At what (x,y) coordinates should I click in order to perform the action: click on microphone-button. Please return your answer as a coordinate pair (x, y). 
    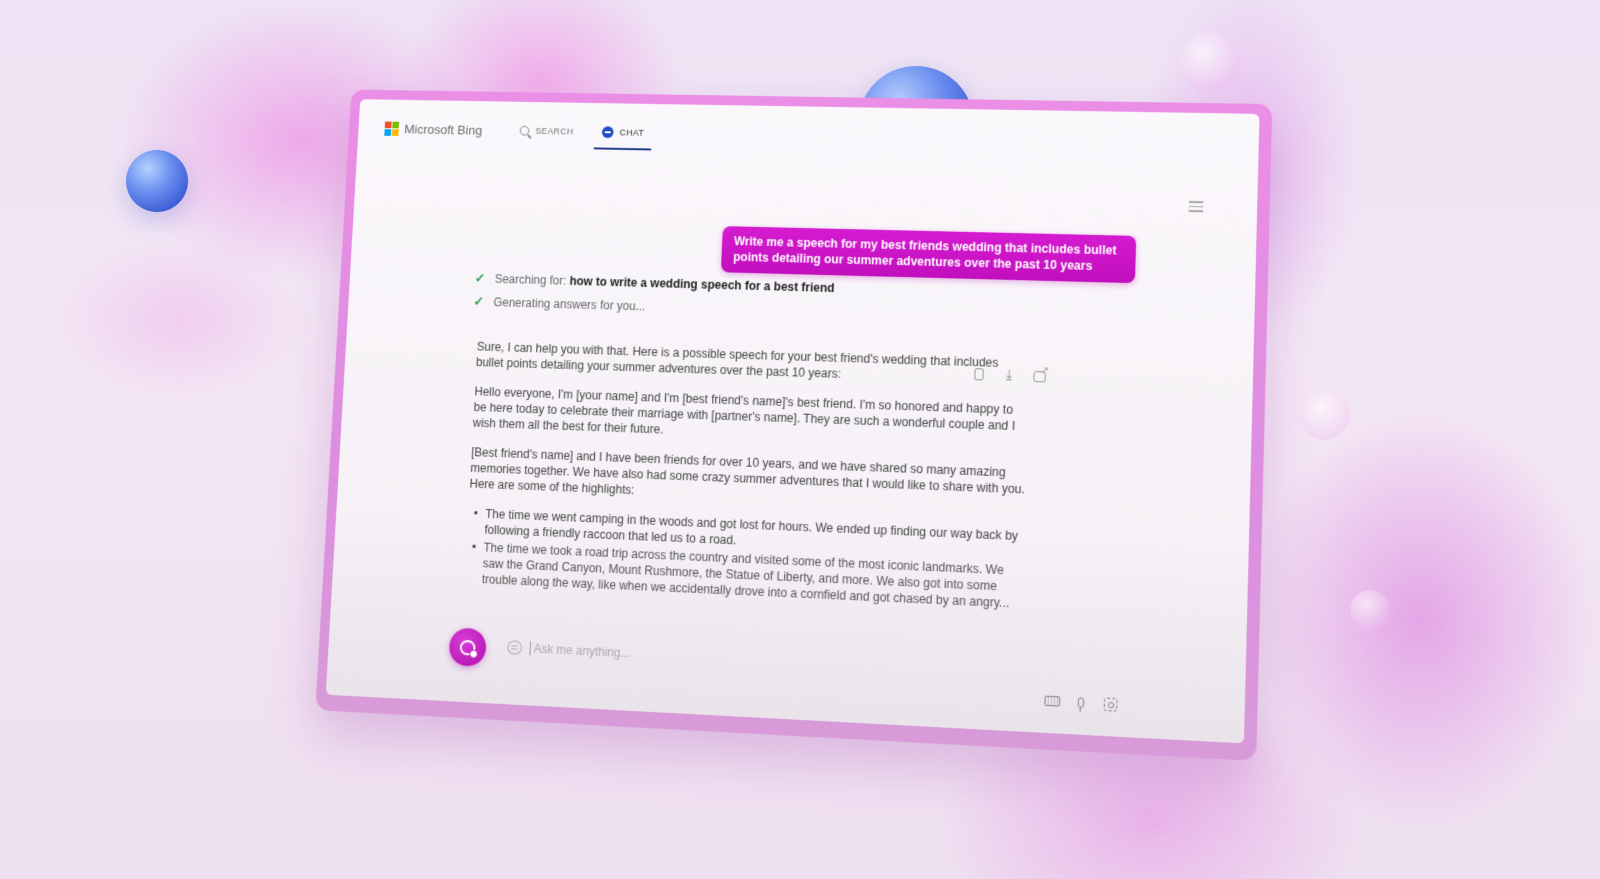
    Looking at the image, I should click on (1080, 702).